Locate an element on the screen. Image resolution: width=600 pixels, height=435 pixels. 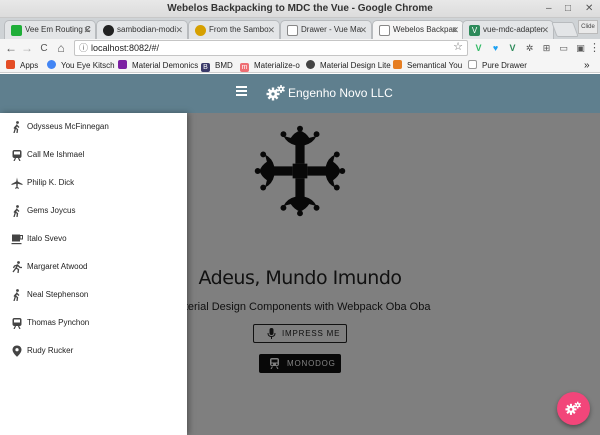
drawer-item-label: Philip K. Dick is located at coordinates (51, 182).